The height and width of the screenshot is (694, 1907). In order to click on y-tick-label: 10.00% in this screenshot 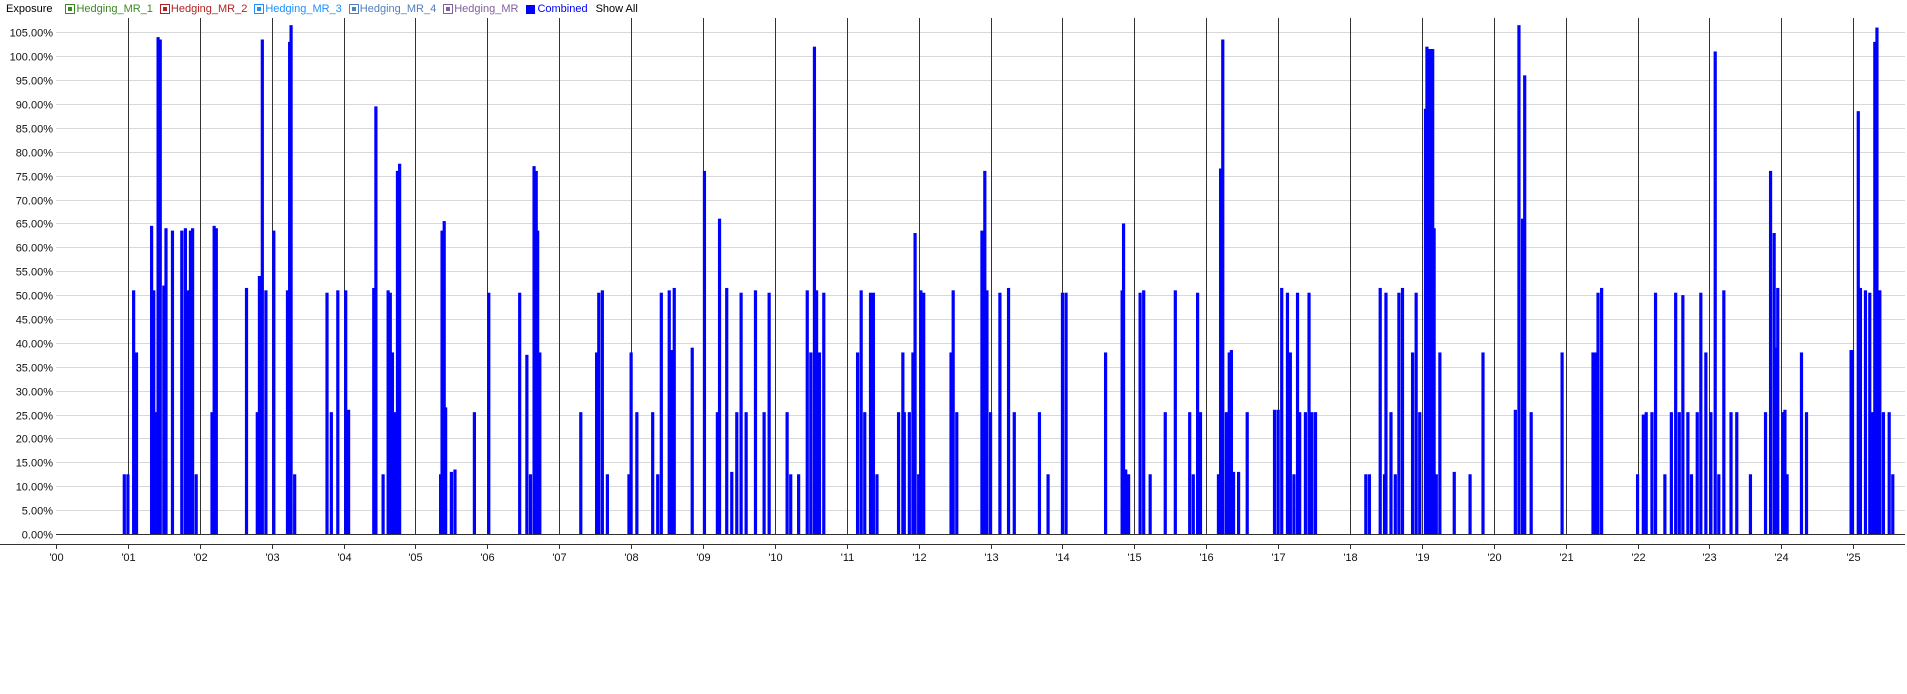, I will do `click(35, 488)`.